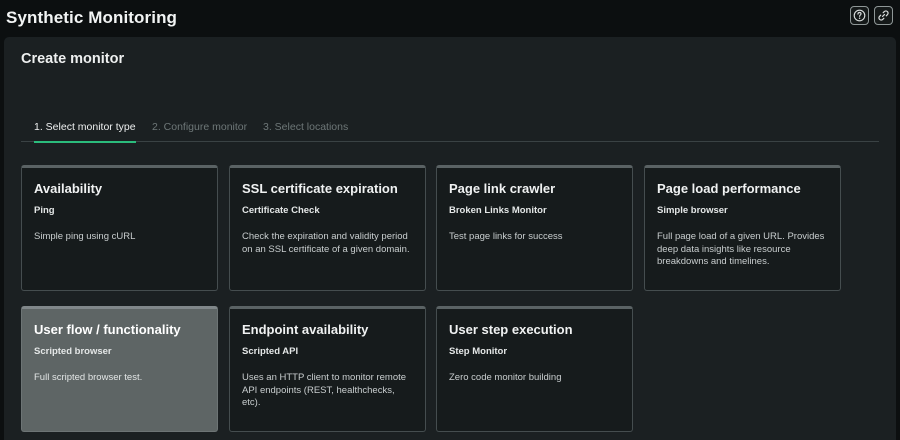 This screenshot has height=440, width=900. I want to click on chain-link-icon, so click(883, 15).